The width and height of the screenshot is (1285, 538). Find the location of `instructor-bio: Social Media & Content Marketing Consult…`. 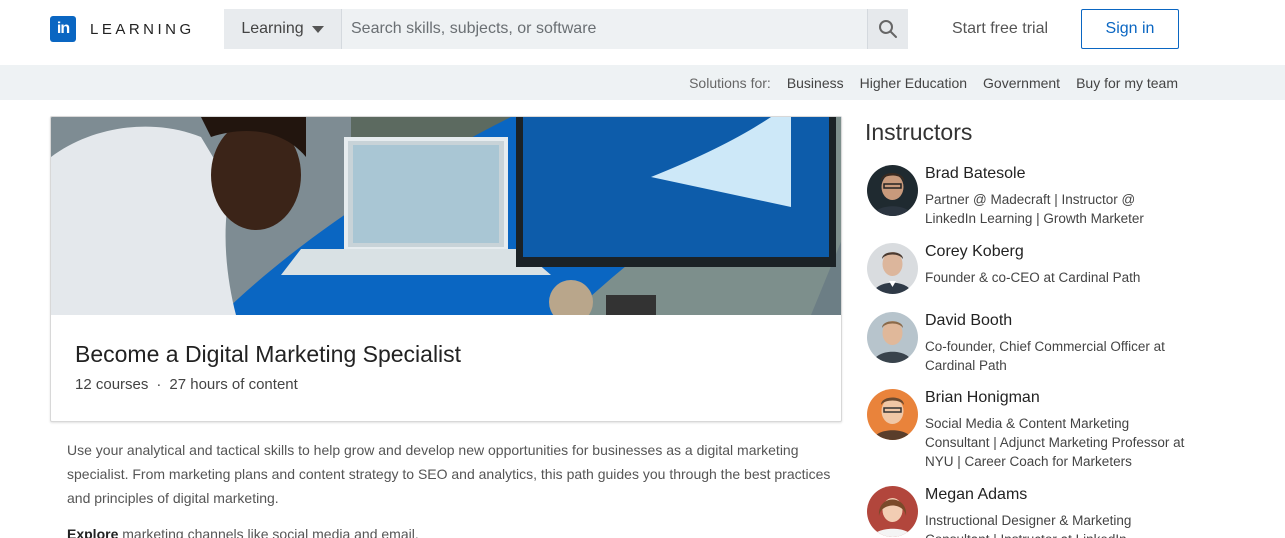

instructor-bio: Social Media & Content Marketing Consult… is located at coordinates (1055, 442).